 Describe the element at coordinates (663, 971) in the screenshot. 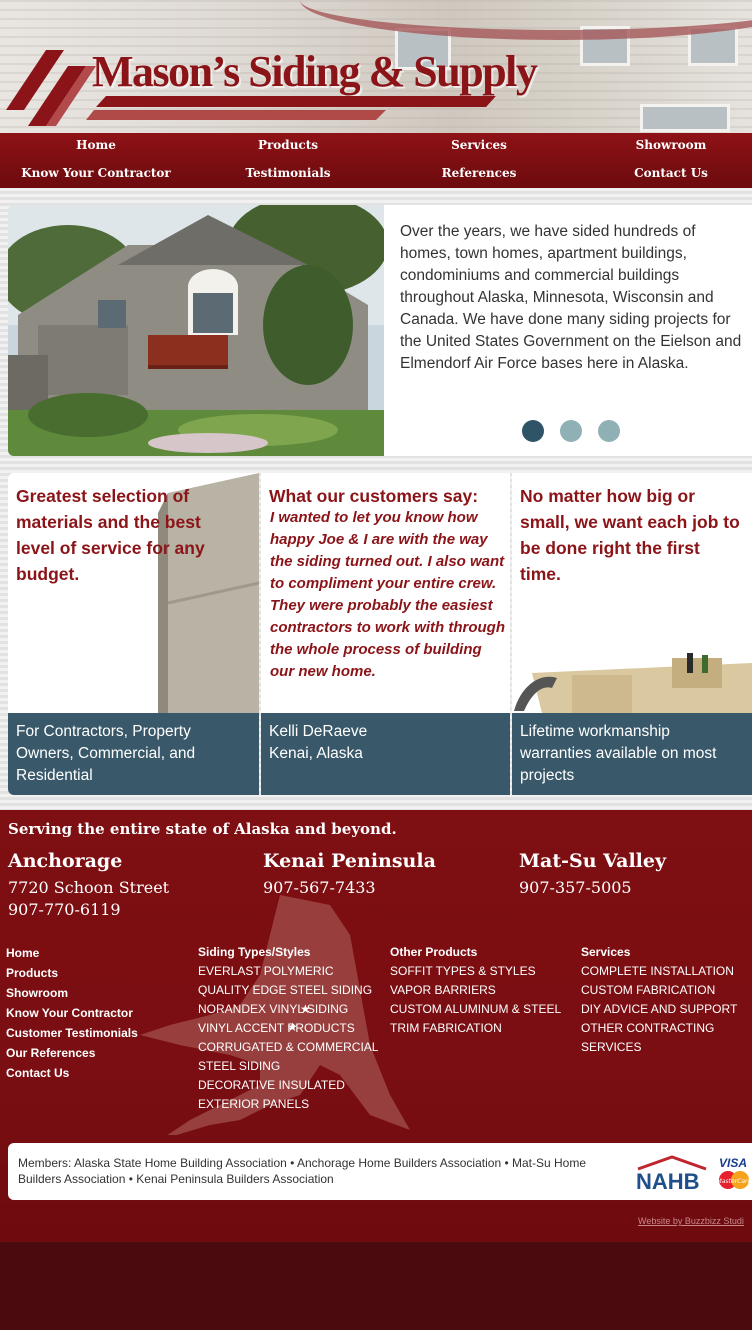

I see `footer-link-service: COMPLETE INSTALLATION` at that location.